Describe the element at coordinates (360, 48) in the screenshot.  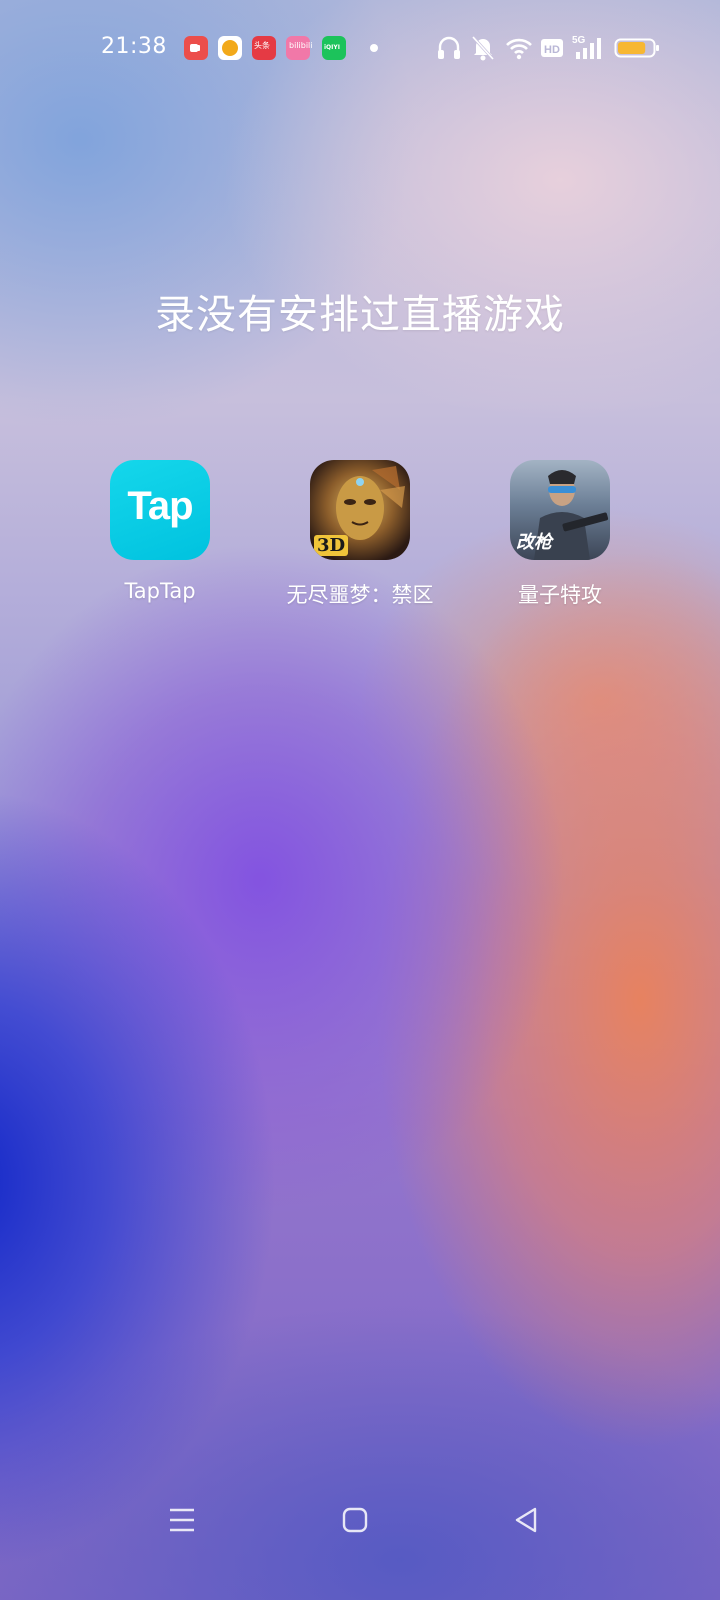
I see `status-bar: 21:38 头条 bilibili iQIYI HD 5G` at that location.